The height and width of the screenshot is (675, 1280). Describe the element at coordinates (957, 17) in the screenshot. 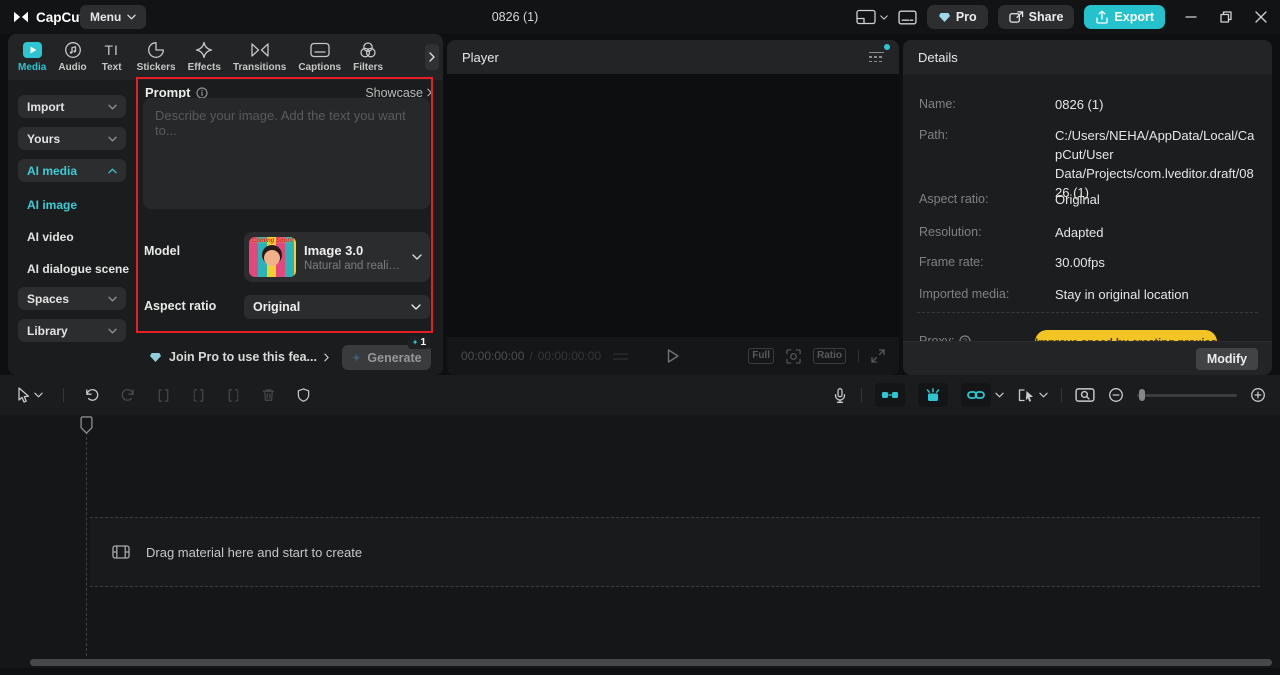

I see `pro-button: Pro` at that location.